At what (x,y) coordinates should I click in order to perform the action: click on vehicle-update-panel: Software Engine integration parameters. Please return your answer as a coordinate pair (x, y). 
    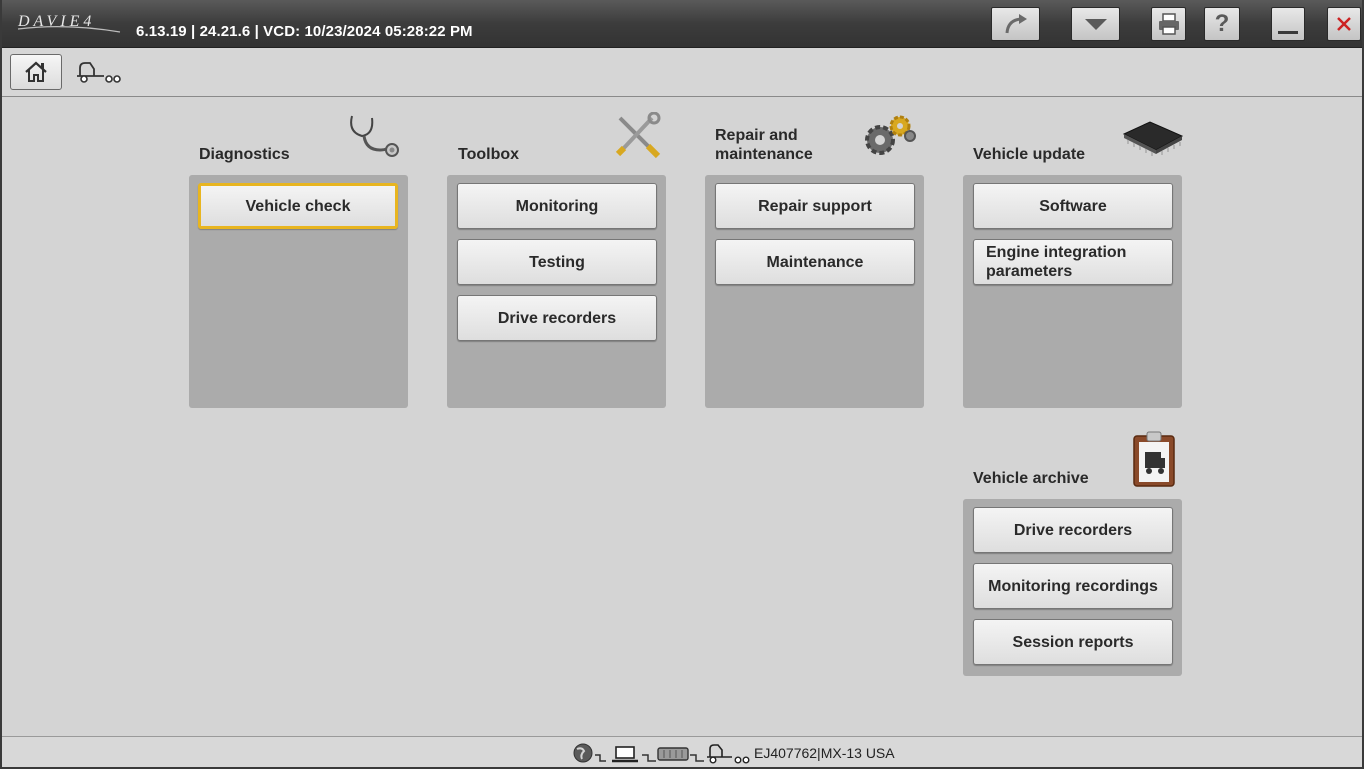
    Looking at the image, I should click on (1072, 291).